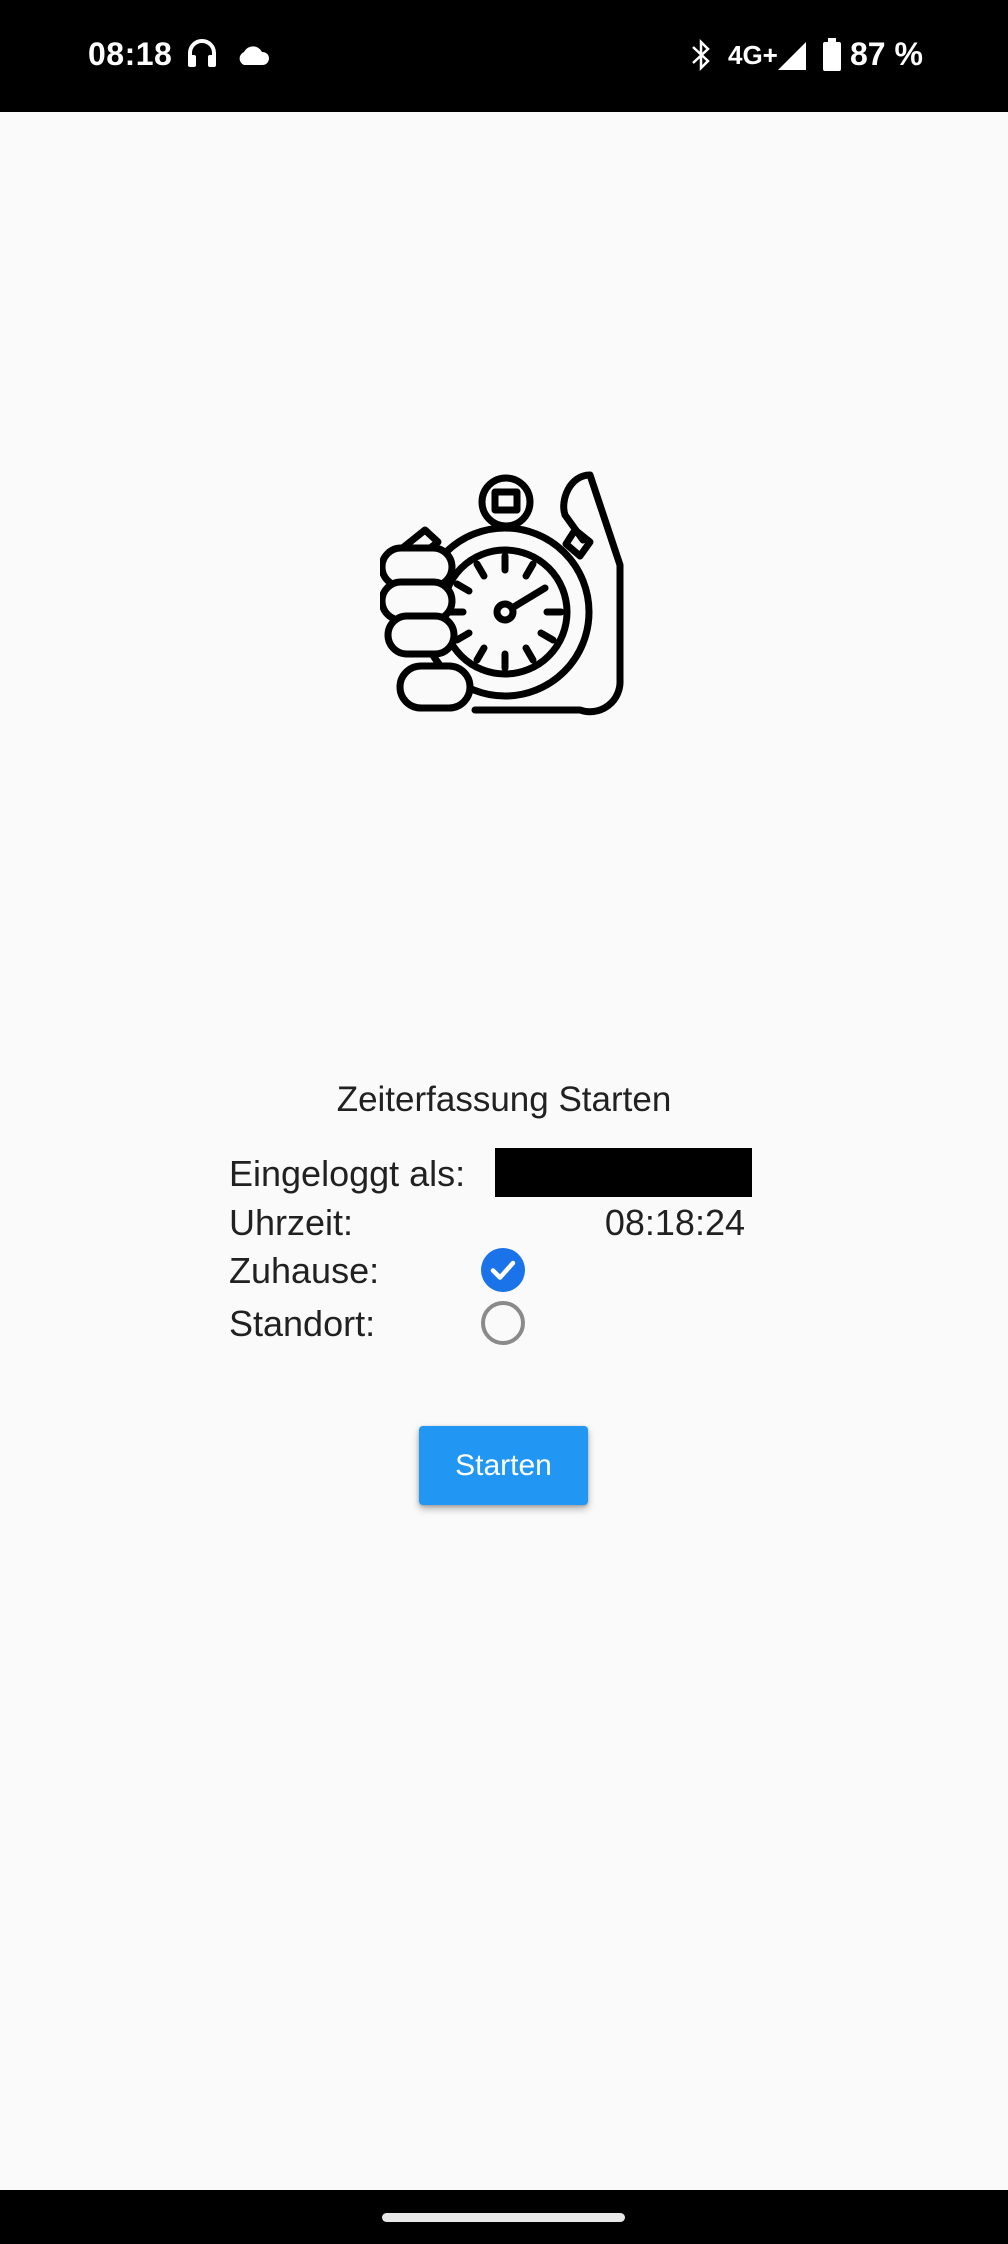  What do you see at coordinates (253, 57) in the screenshot?
I see `cloud-icon` at bounding box center [253, 57].